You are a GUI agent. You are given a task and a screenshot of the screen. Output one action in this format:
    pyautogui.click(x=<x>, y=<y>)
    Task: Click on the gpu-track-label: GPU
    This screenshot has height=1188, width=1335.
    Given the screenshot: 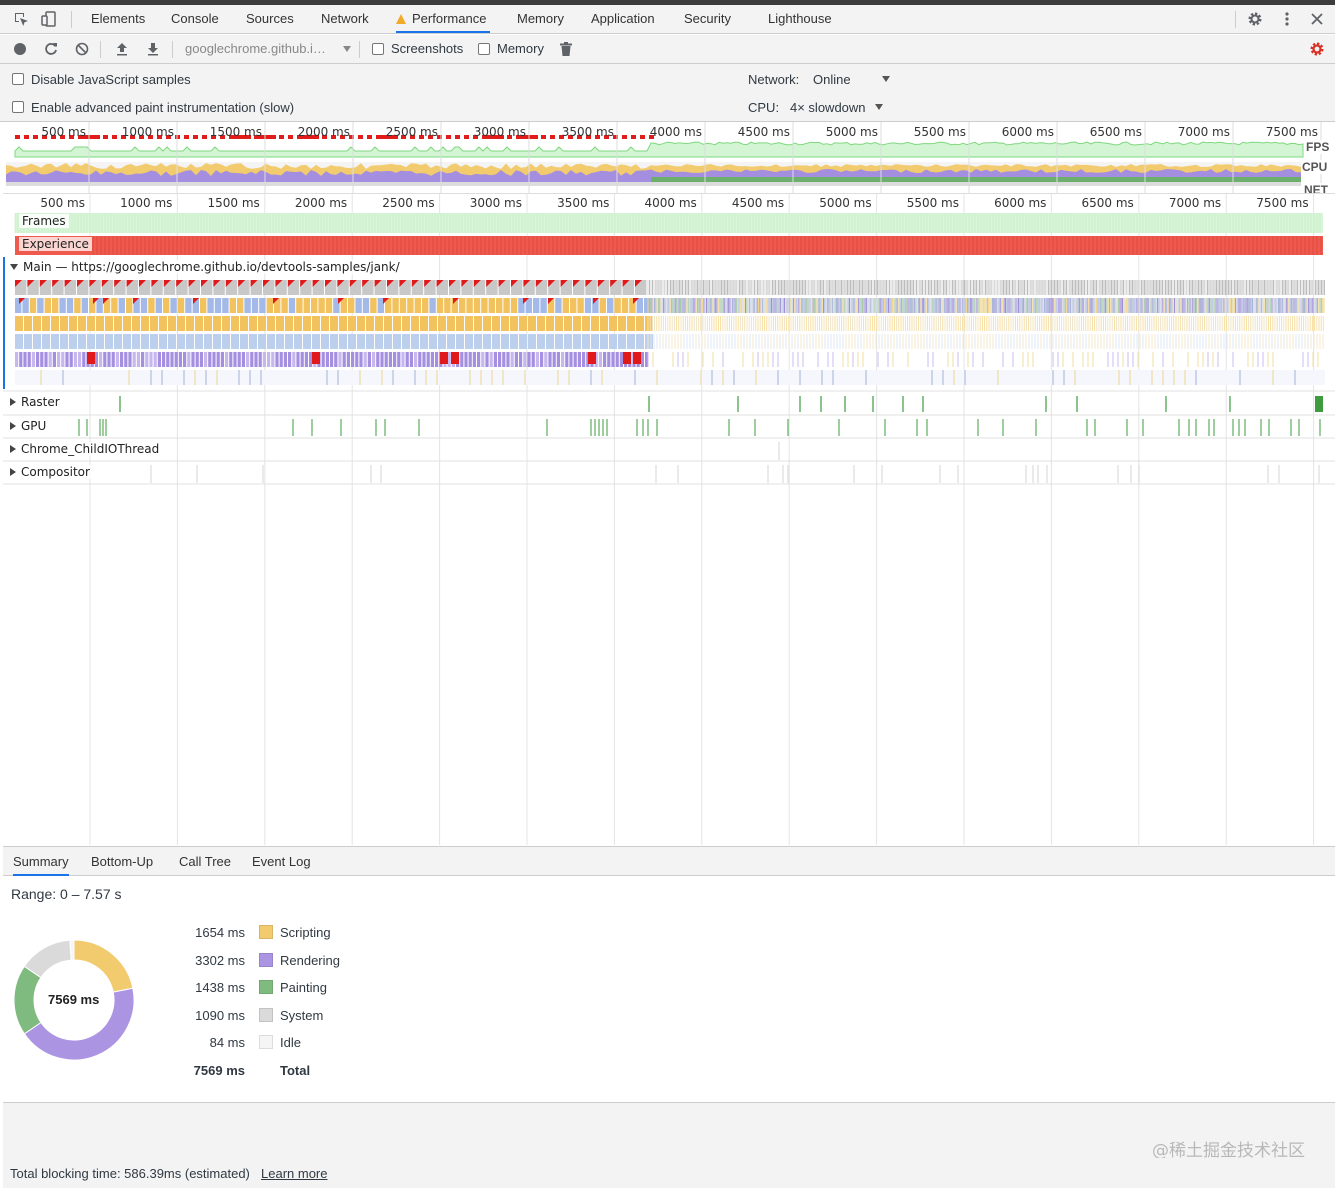 What is the action you would take?
    pyautogui.click(x=28, y=426)
    